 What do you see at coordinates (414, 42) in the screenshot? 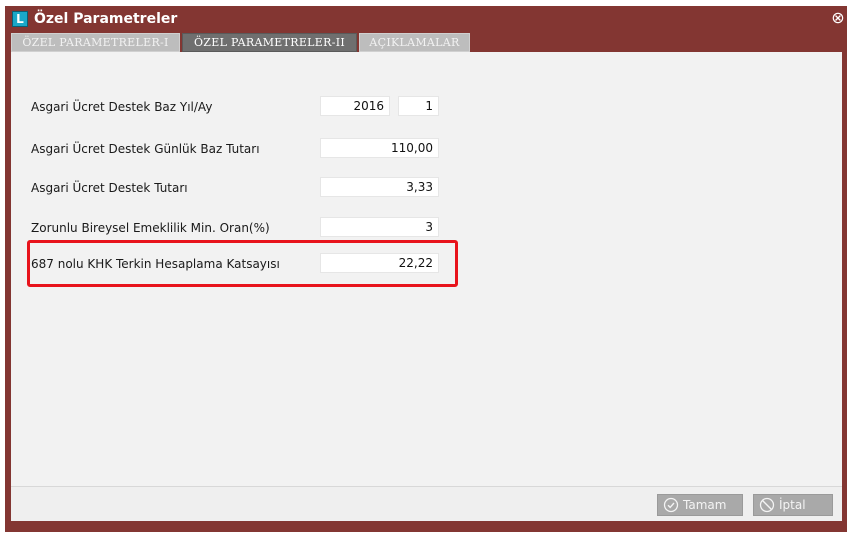
I see `tab-aciklamalar: AÇIKLAMALAR` at bounding box center [414, 42].